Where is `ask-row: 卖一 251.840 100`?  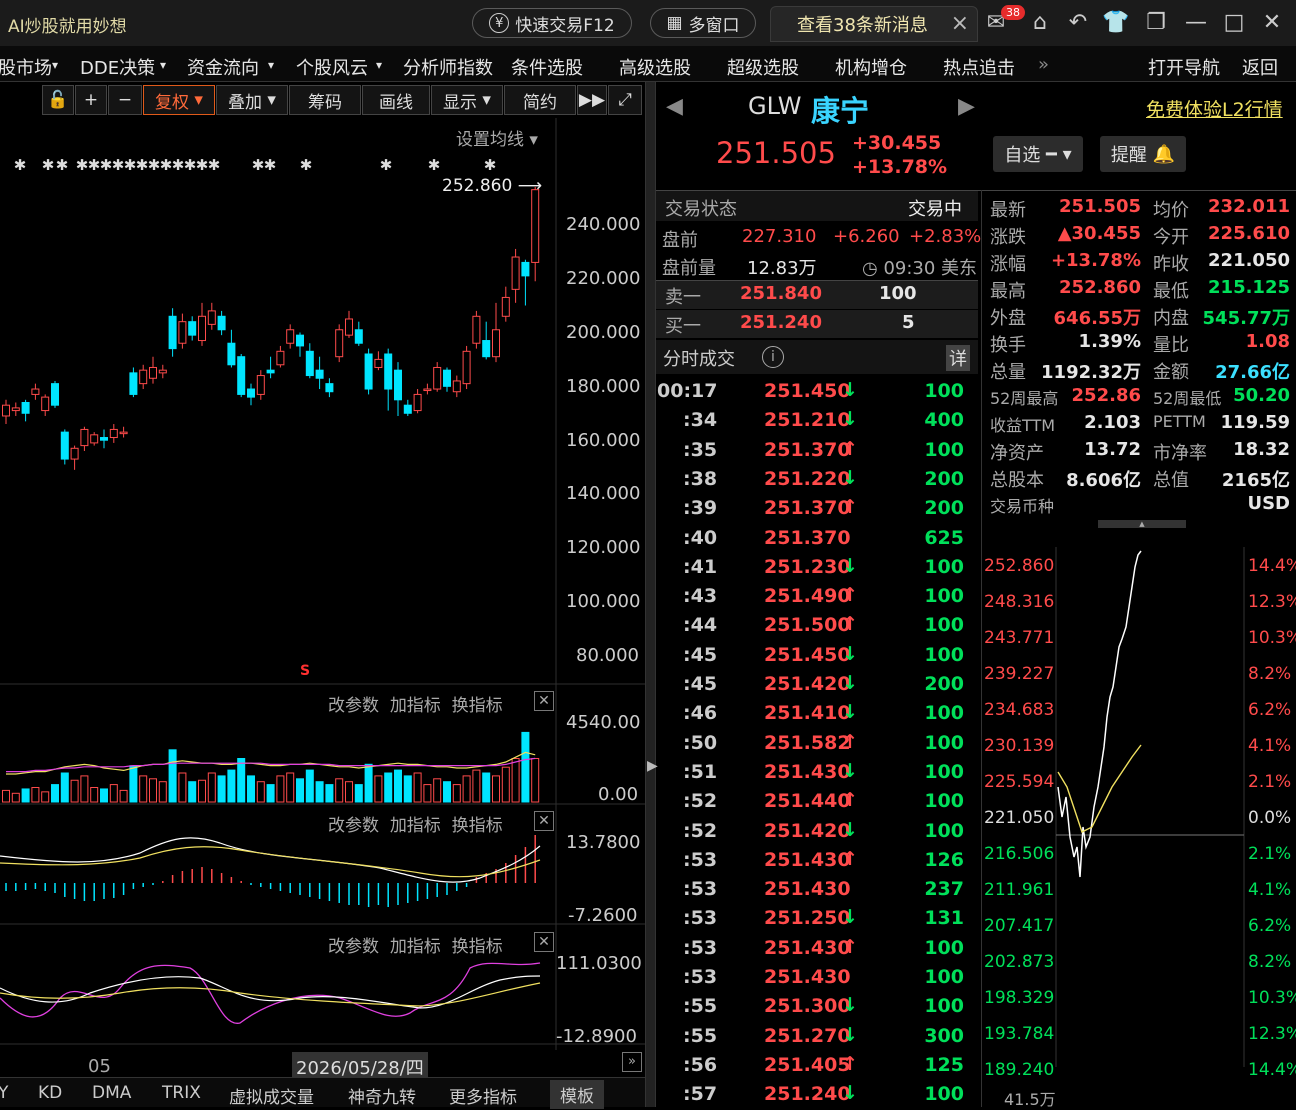
ask-row: 卖一 251.840 100 is located at coordinates (817, 295).